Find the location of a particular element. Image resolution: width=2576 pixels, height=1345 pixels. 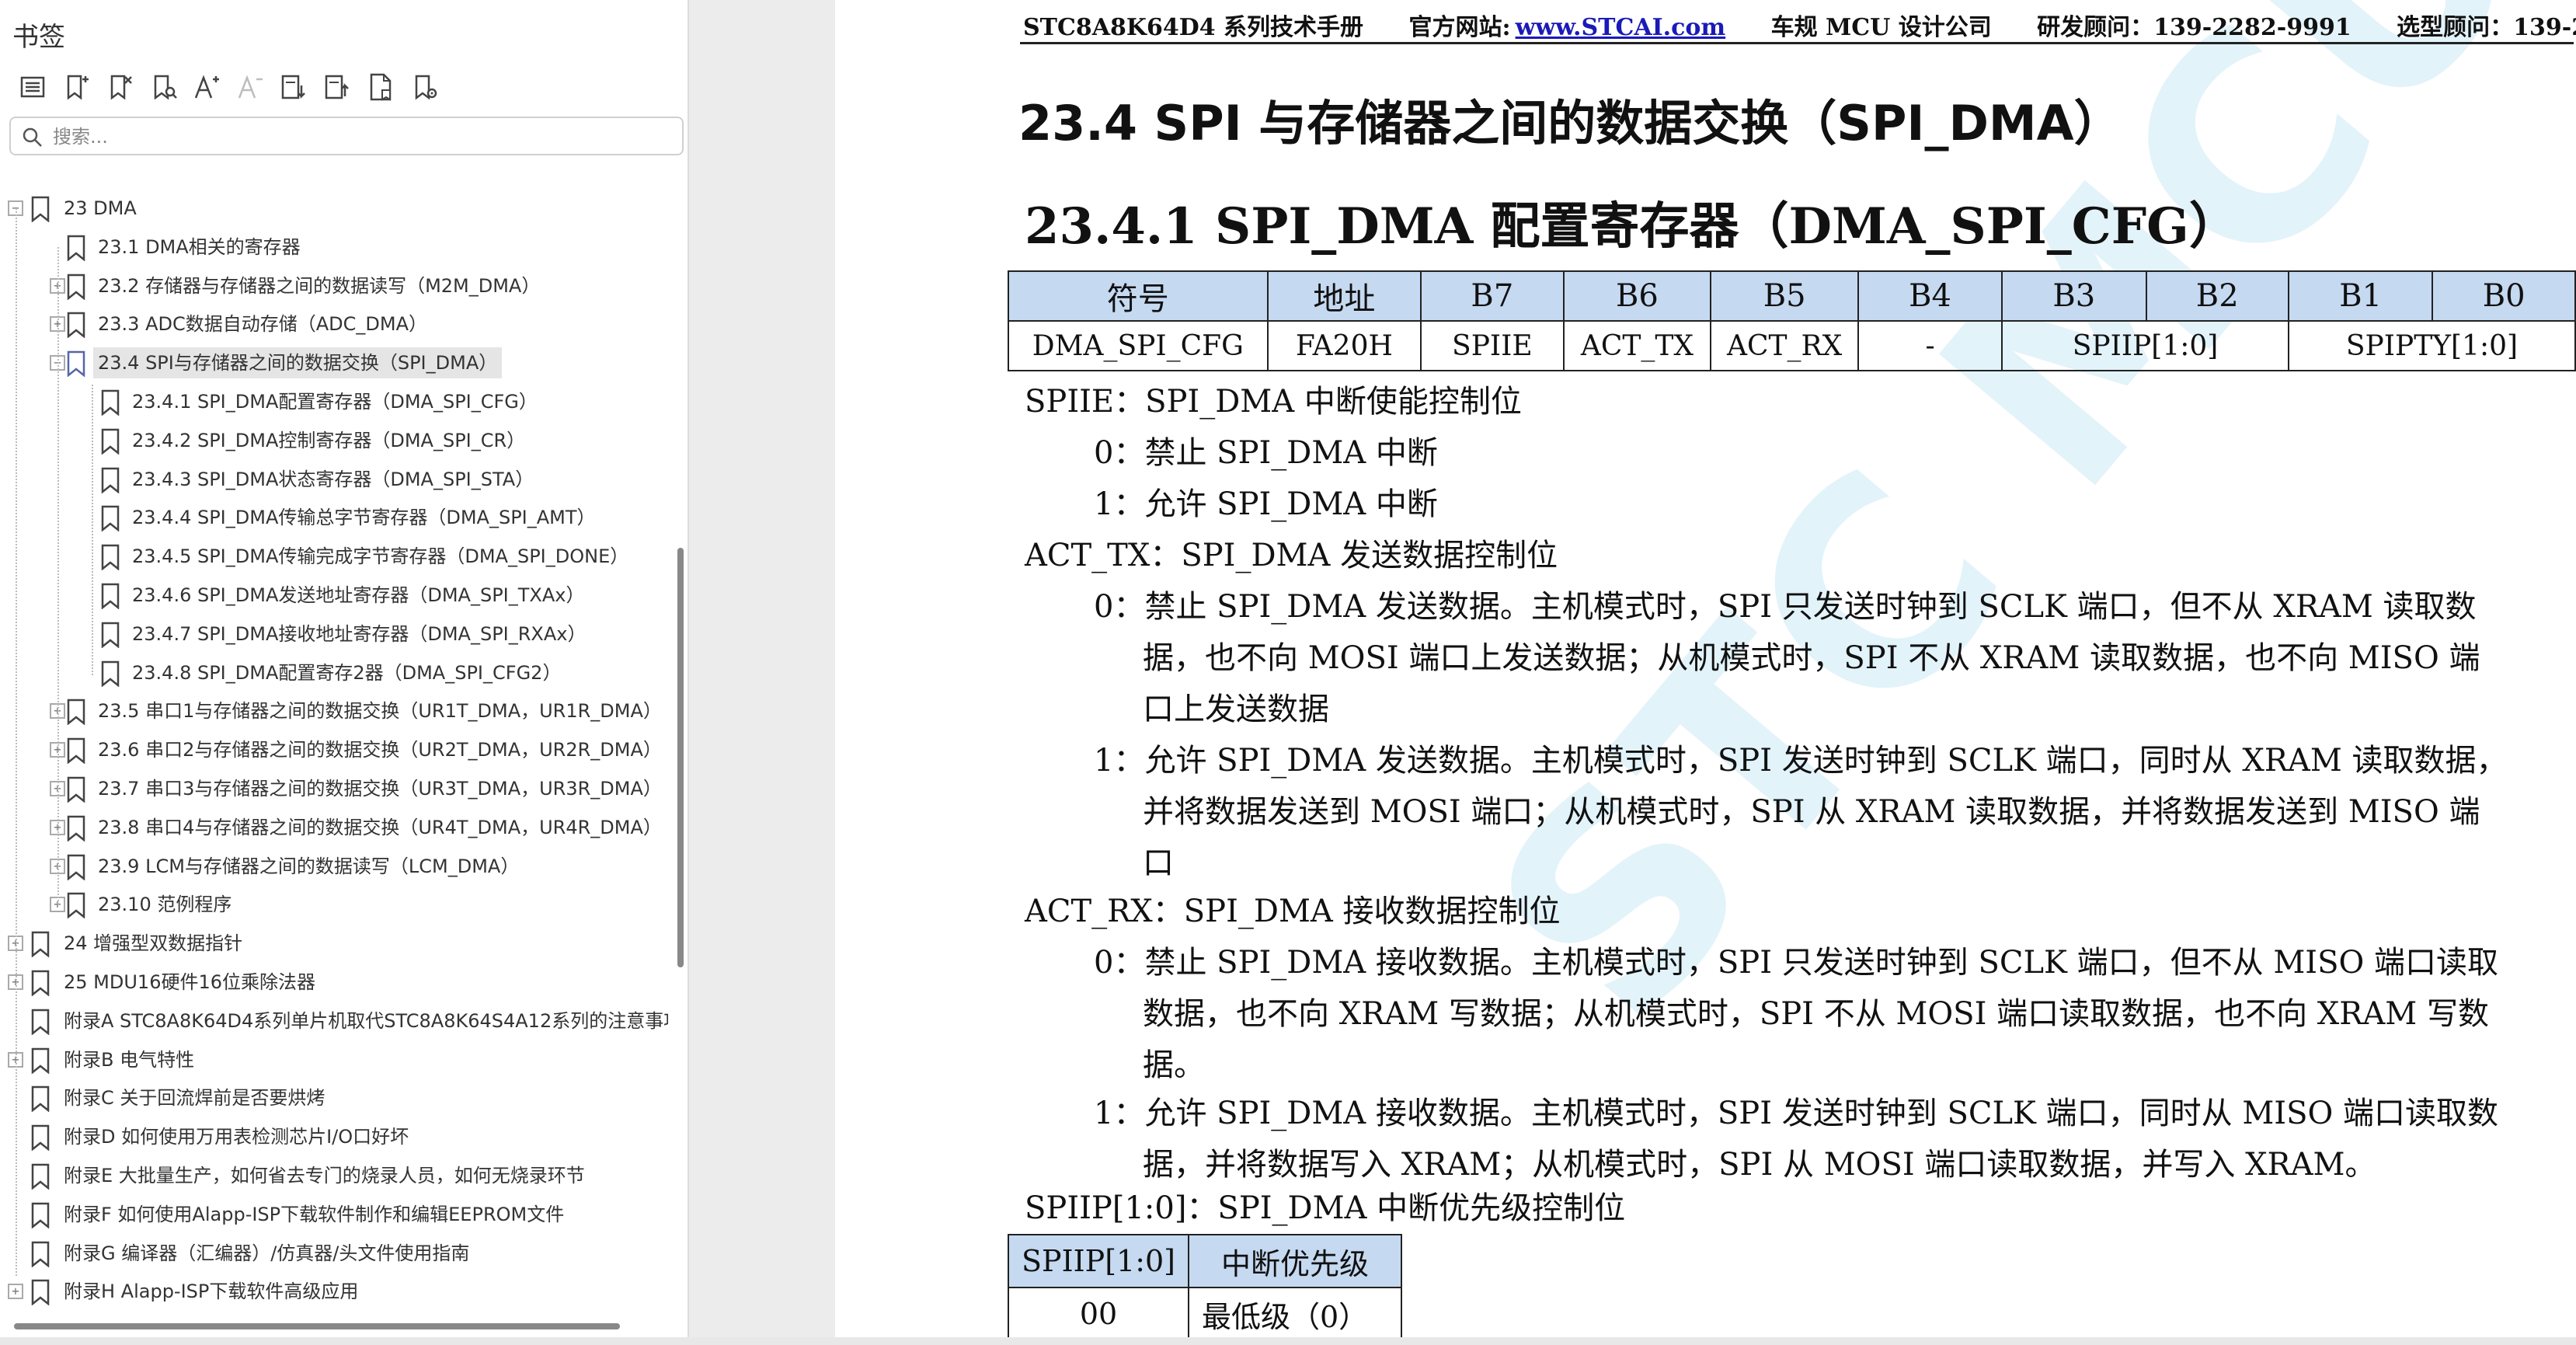

bookmark-label: 23.4.5 SPI_DMA传输完成字节寄存器（DMA_SPI_DONE） is located at coordinates (380, 556).